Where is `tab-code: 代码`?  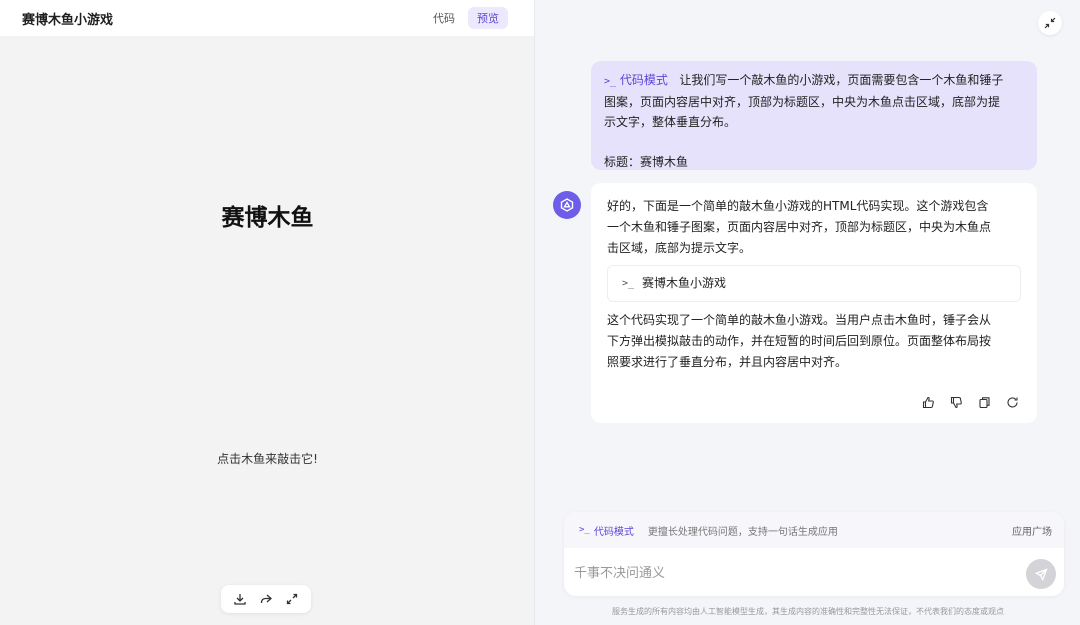 tab-code: 代码 is located at coordinates (444, 18).